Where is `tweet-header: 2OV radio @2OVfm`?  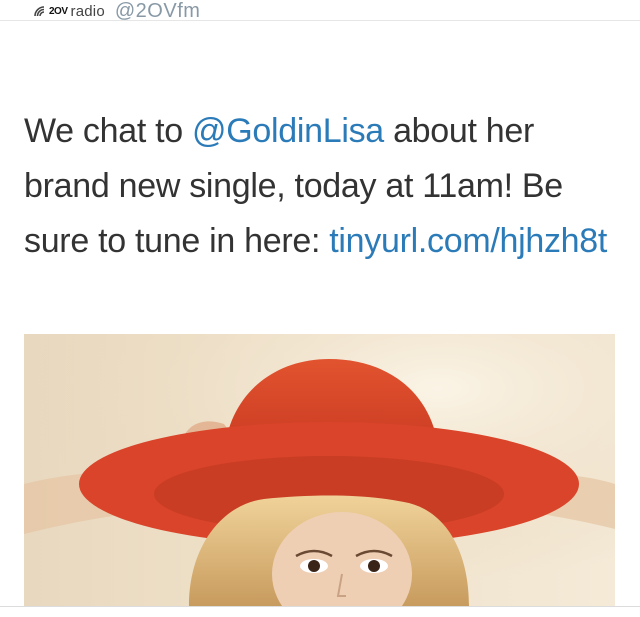
tweet-header: 2OV radio @2OVfm is located at coordinates (116, 11).